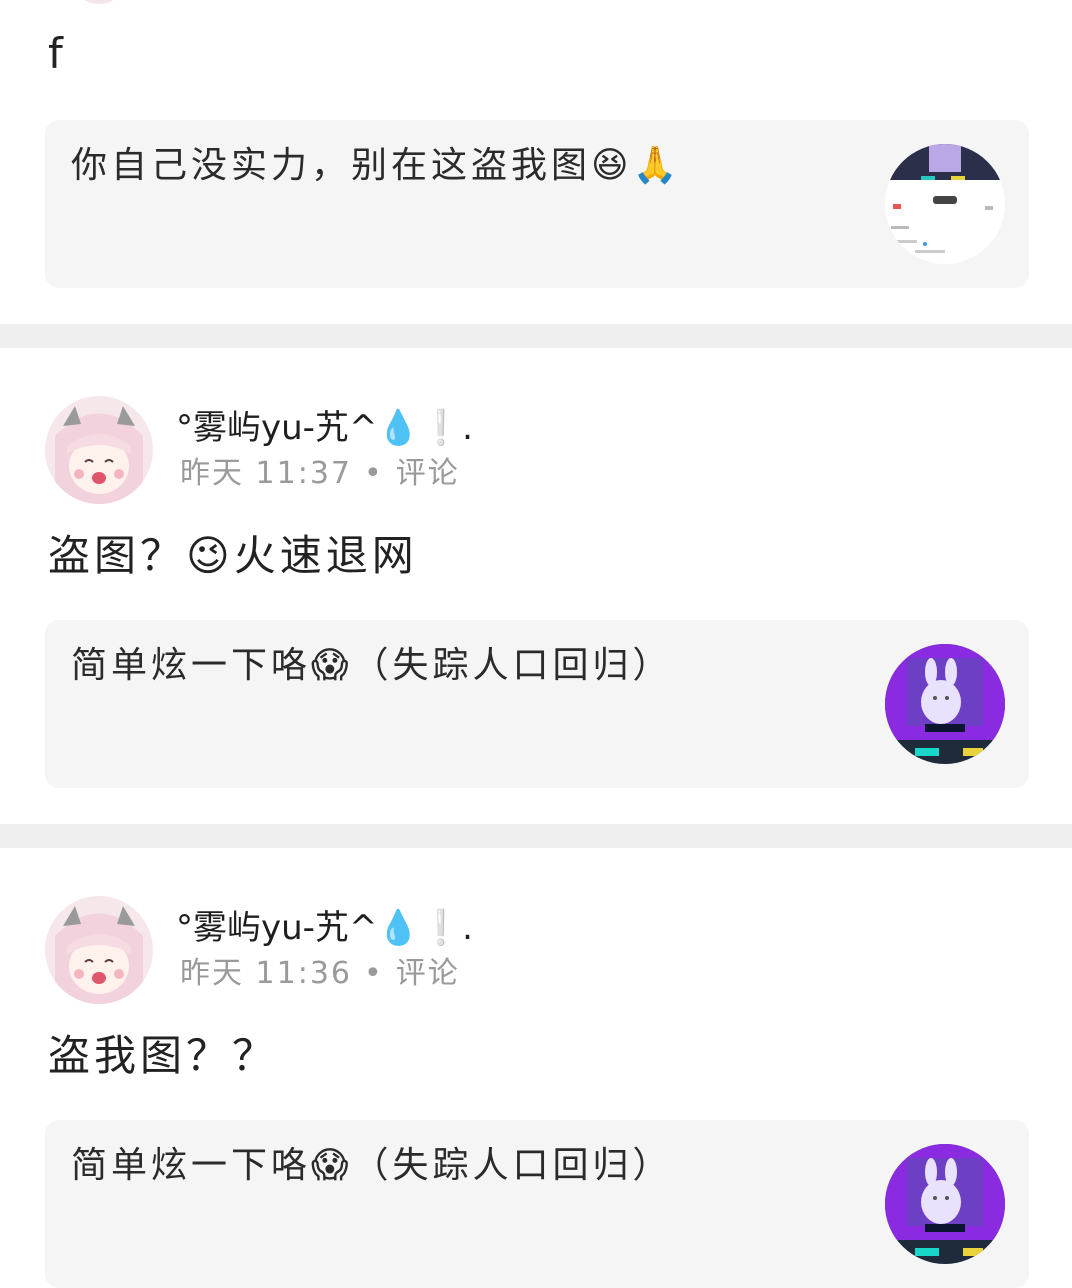 The width and height of the screenshot is (1072, 1288). Describe the element at coordinates (163, 1055) in the screenshot. I see `comment-text: 盗我图？？` at that location.